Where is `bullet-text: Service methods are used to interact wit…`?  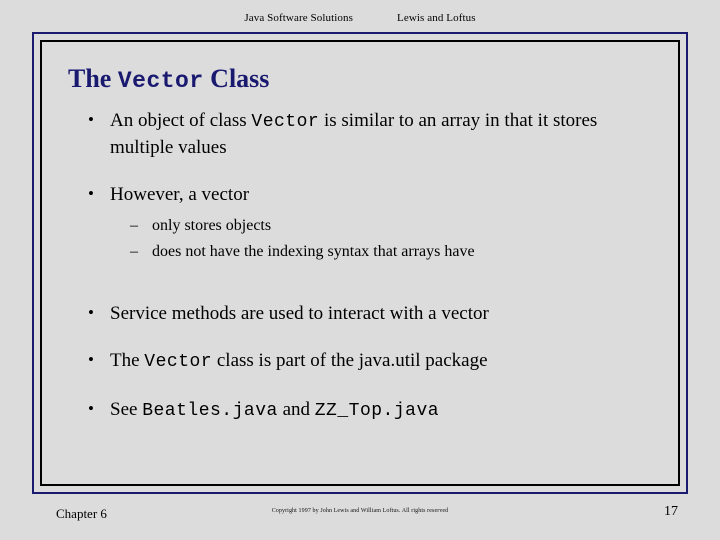
bullet-text: Service methods are used to interact wit… is located at coordinates (299, 313).